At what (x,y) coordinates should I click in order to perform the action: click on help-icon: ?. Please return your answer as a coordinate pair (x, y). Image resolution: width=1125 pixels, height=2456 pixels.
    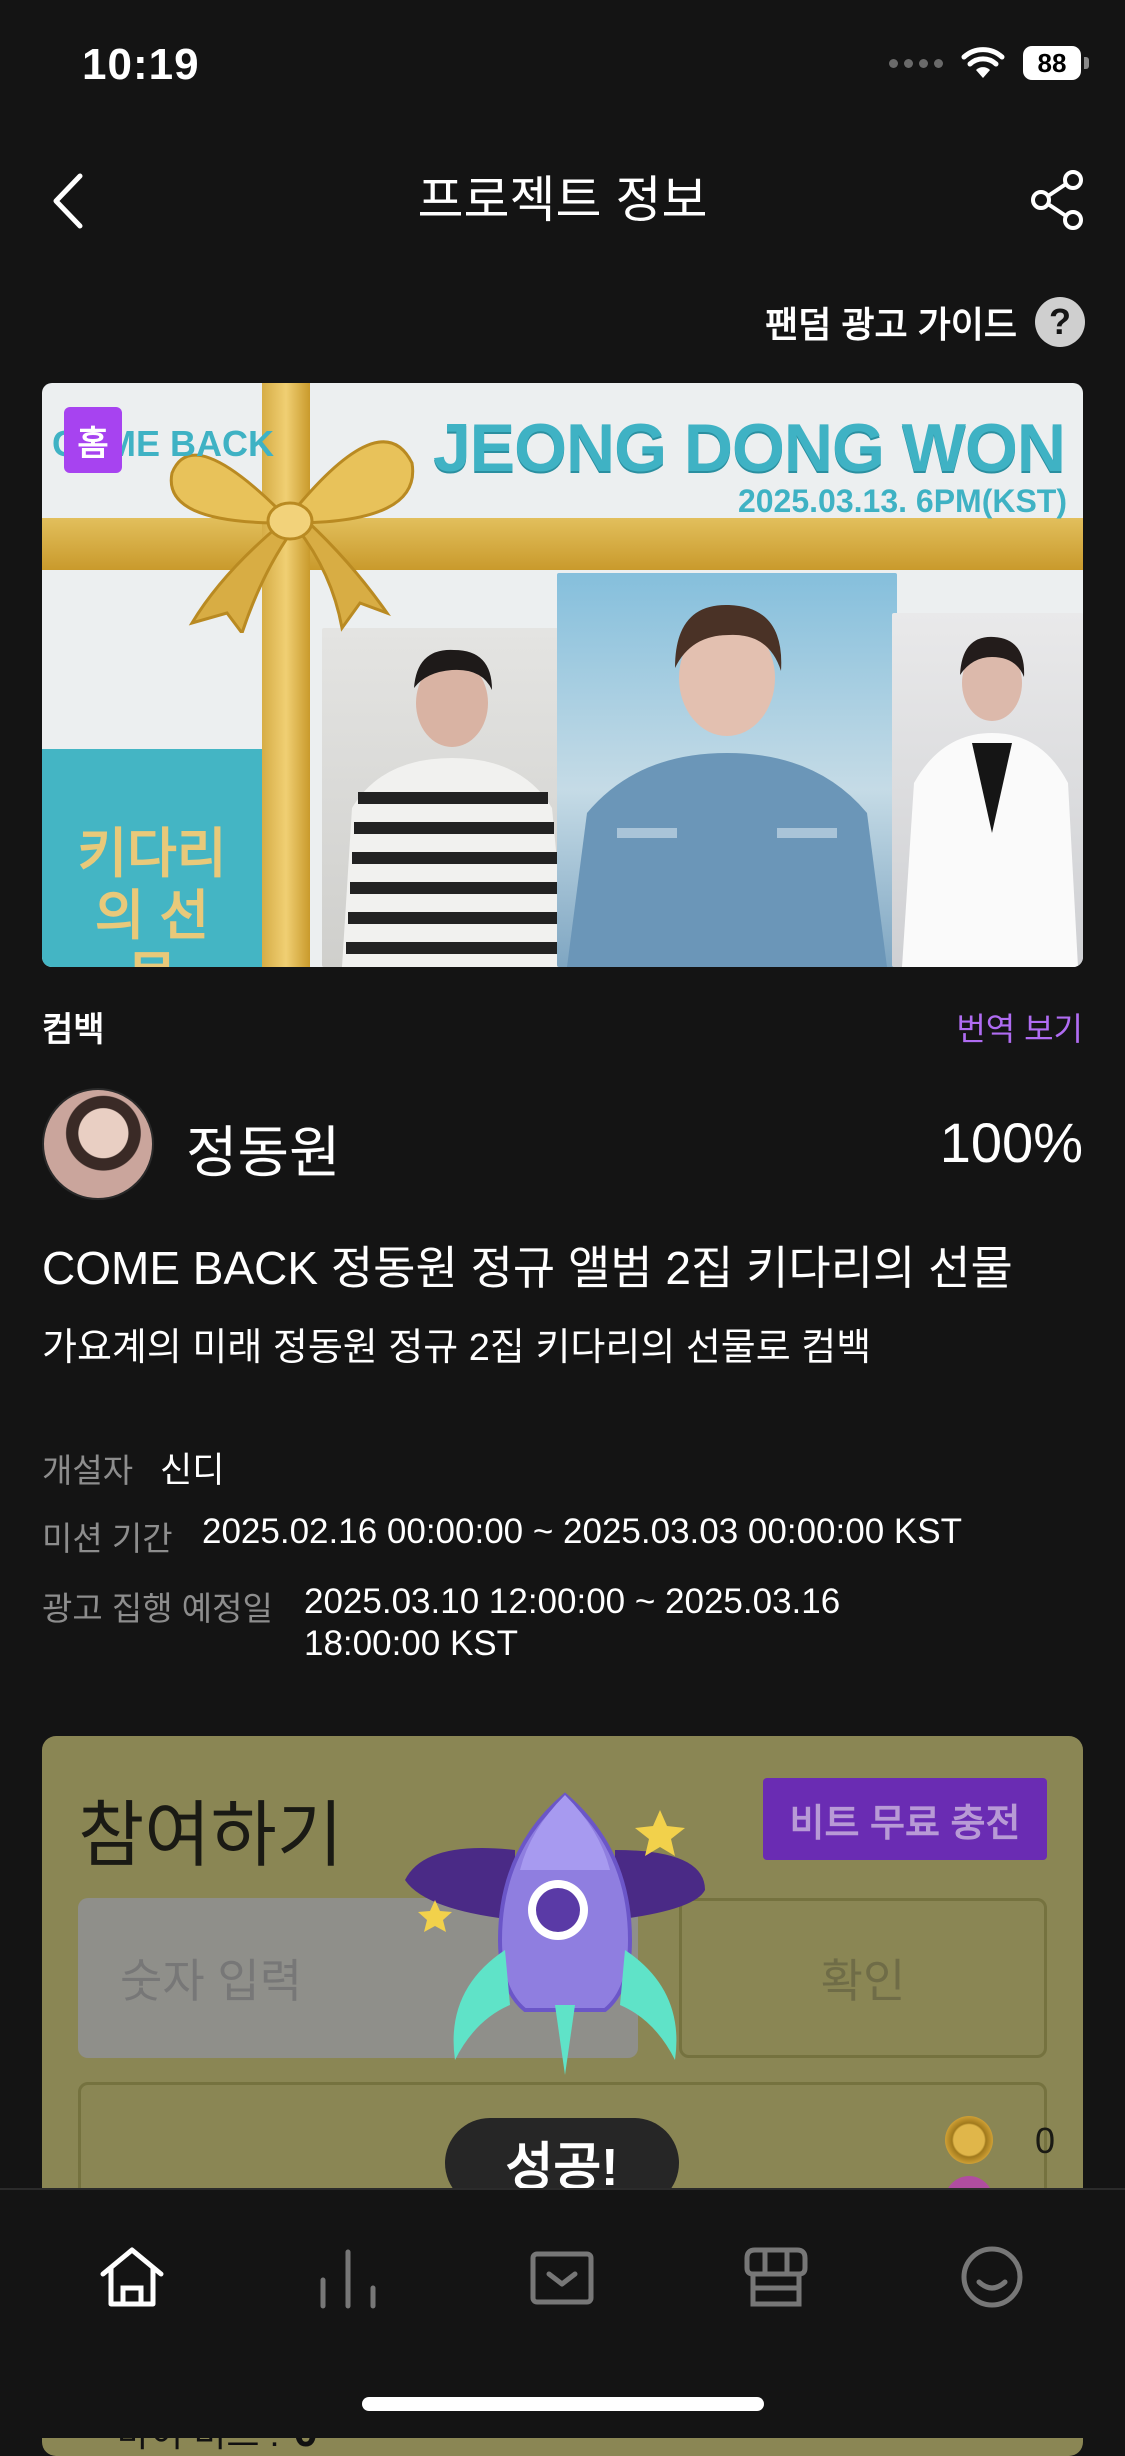
    Looking at the image, I should click on (1060, 322).